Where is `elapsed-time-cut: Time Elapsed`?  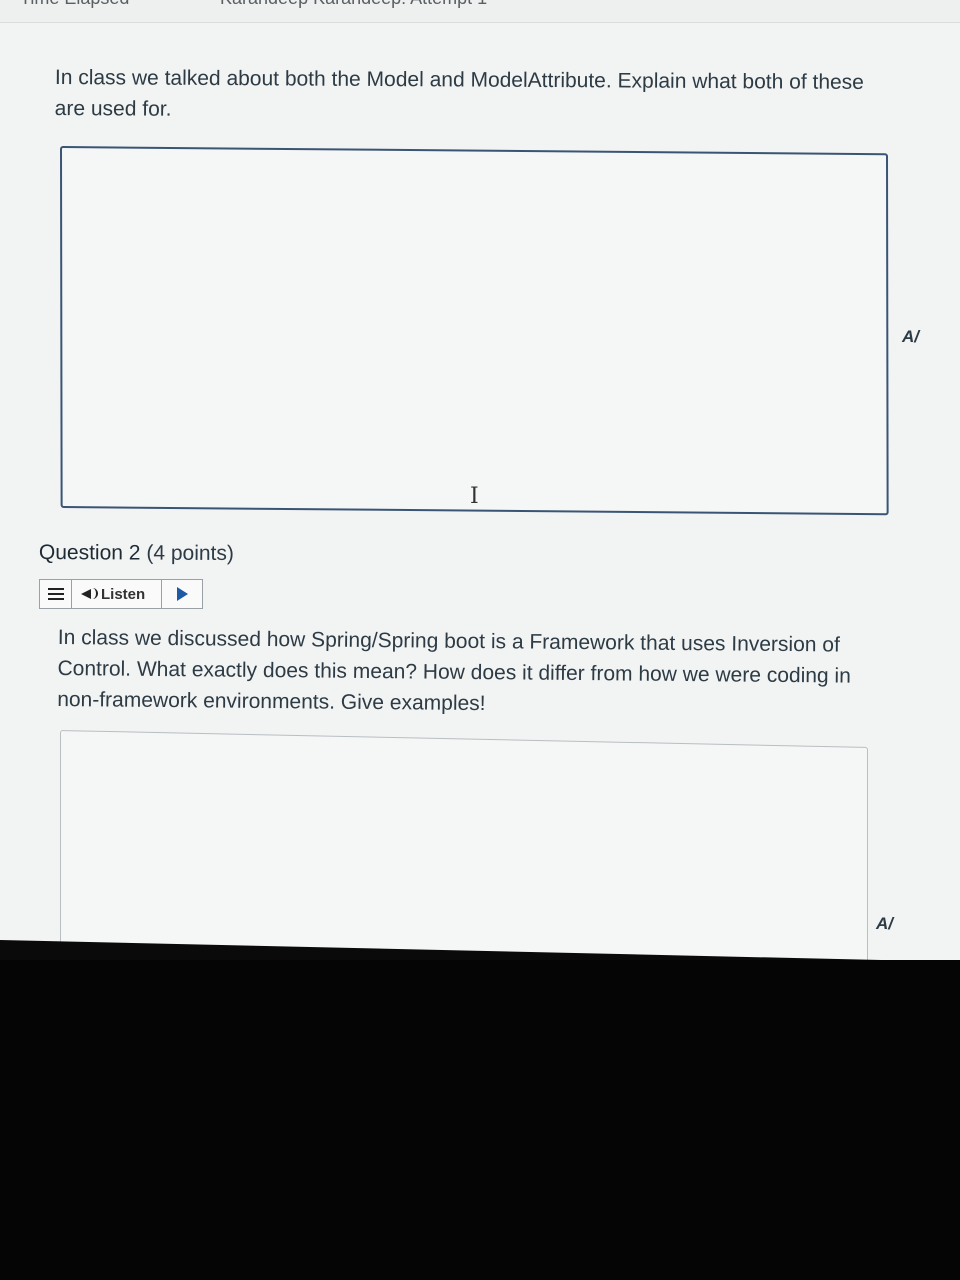
elapsed-time-cut: Time Elapsed is located at coordinates (74, 4).